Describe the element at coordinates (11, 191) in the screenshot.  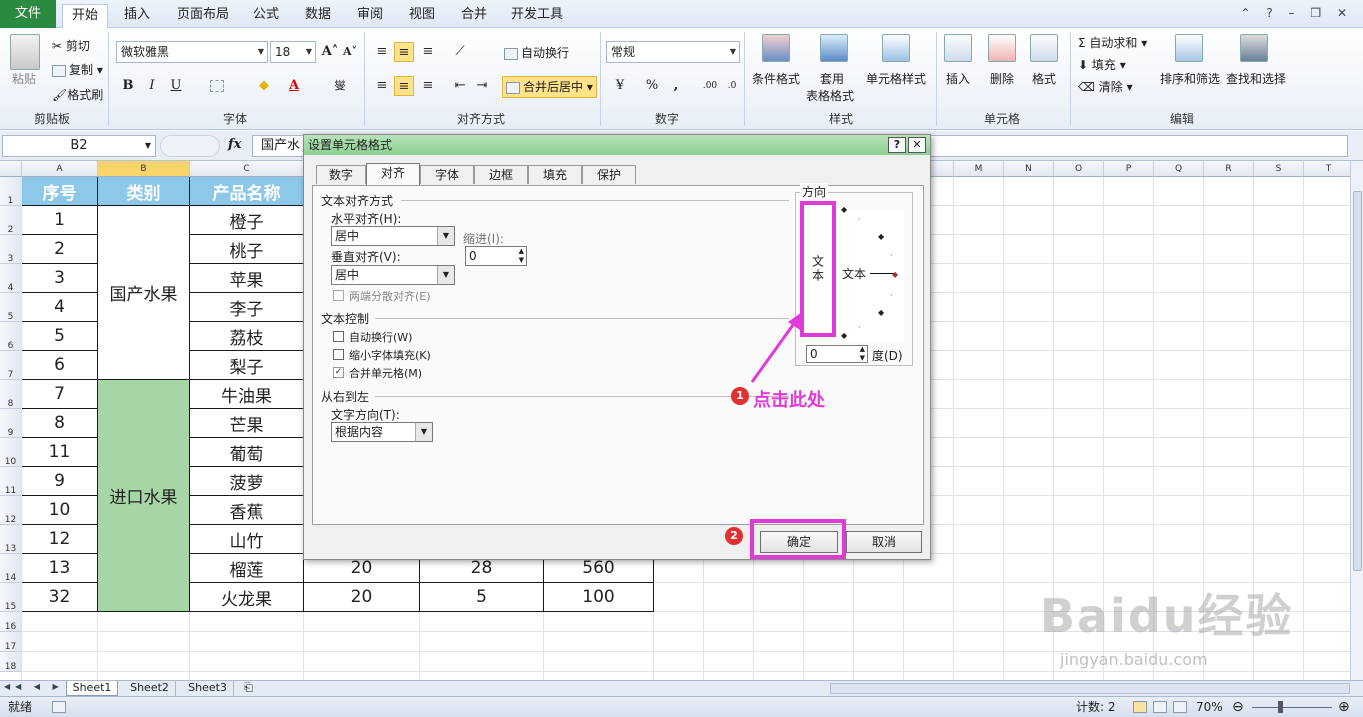
I see `row-header: 1` at that location.